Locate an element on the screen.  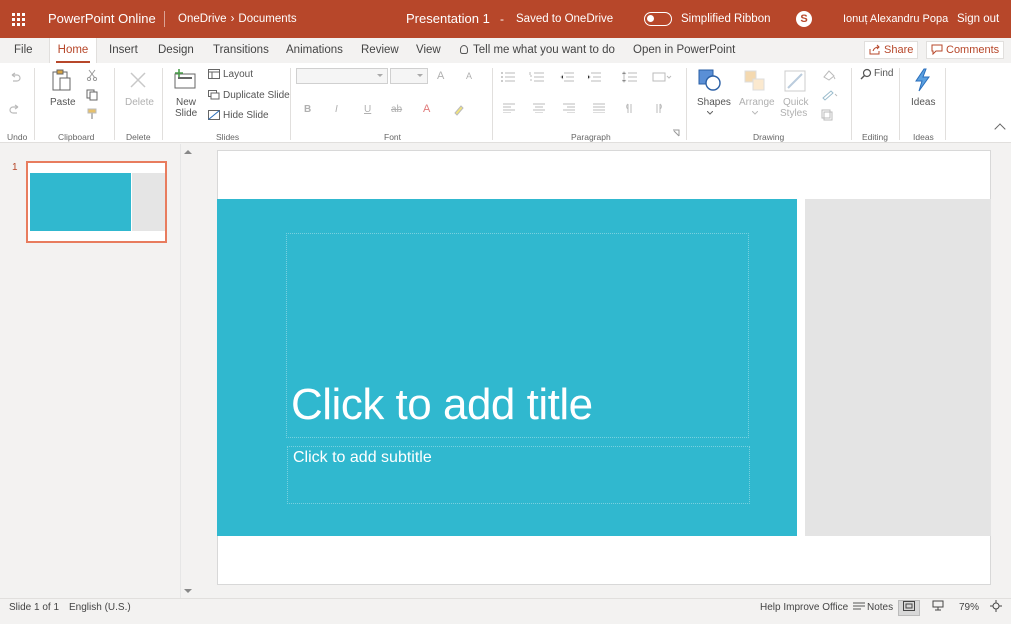
title-dash: - is located at coordinates (502, 19).